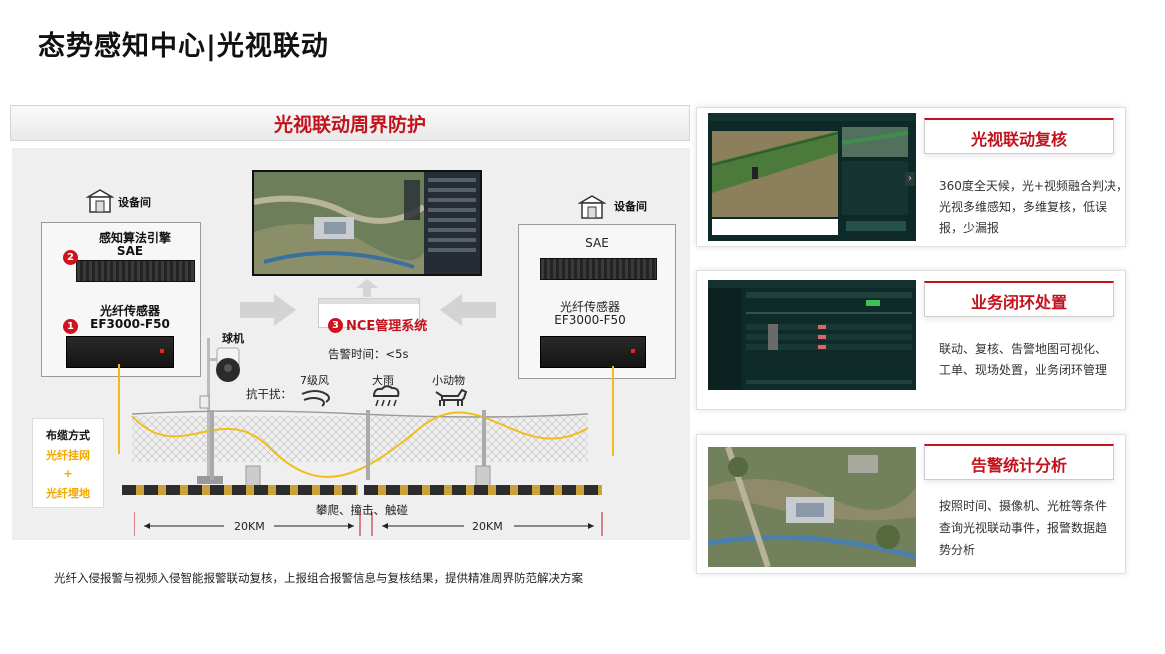 The width and height of the screenshot is (1165, 654). Describe the element at coordinates (368, 526) in the screenshot. I see `dimension-line` at that location.